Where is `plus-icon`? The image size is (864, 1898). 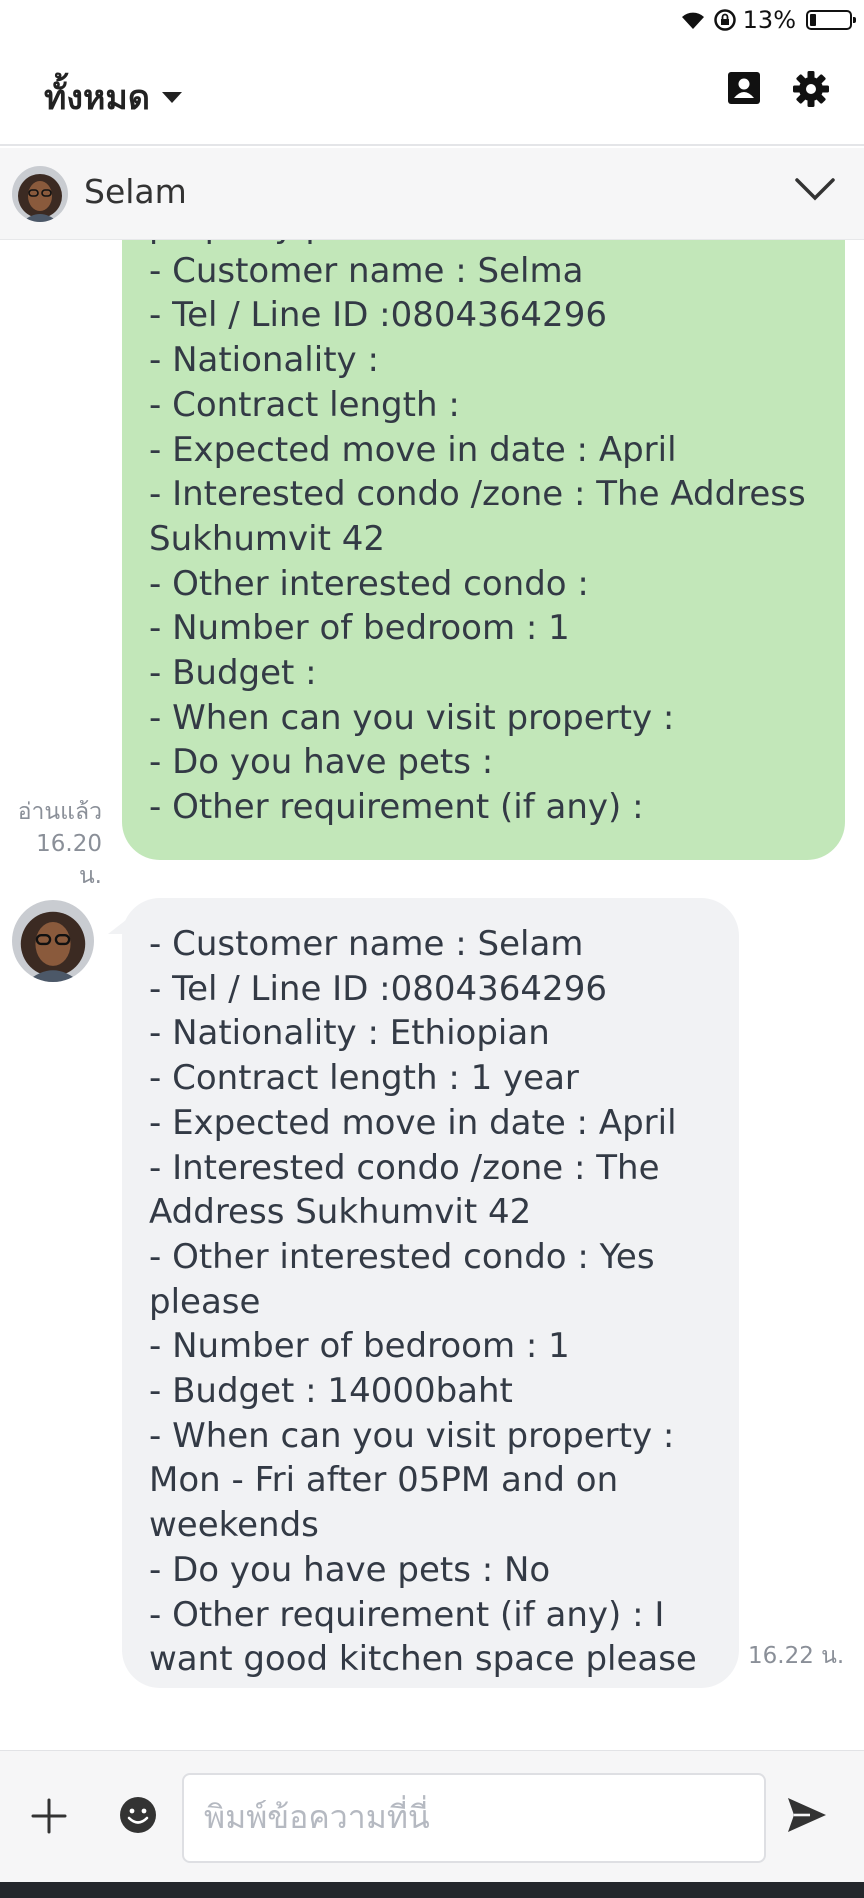
plus-icon is located at coordinates (49, 1816).